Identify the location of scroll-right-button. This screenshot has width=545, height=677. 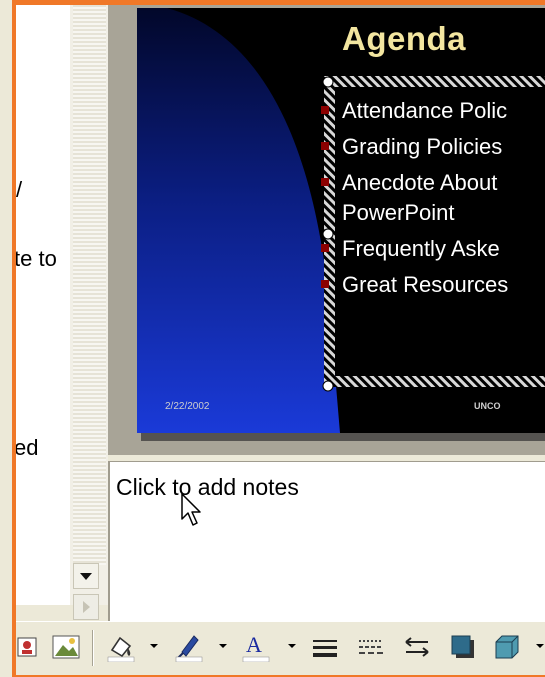
(86, 607).